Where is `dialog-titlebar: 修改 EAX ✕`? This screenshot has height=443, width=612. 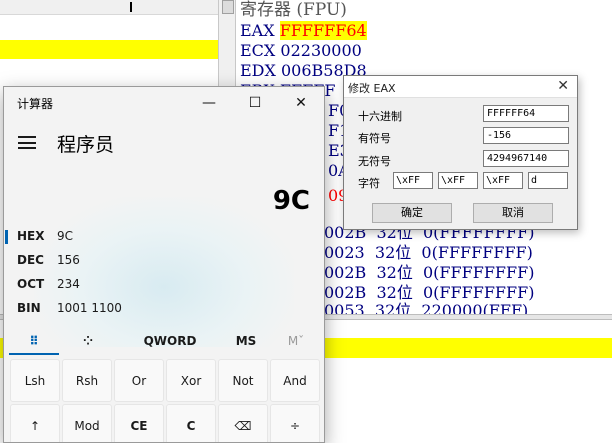
dialog-titlebar: 修改 EAX ✕ is located at coordinates (460, 87).